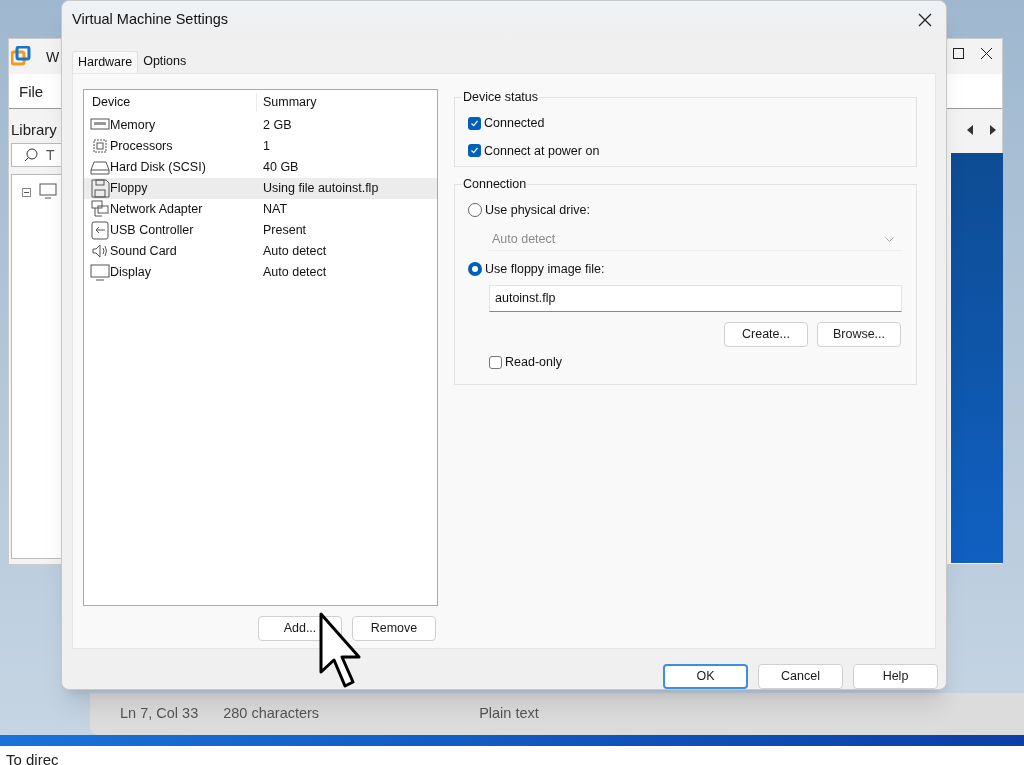  Describe the element at coordinates (260, 272) in the screenshot. I see `device-row: Display Auto detect` at that location.